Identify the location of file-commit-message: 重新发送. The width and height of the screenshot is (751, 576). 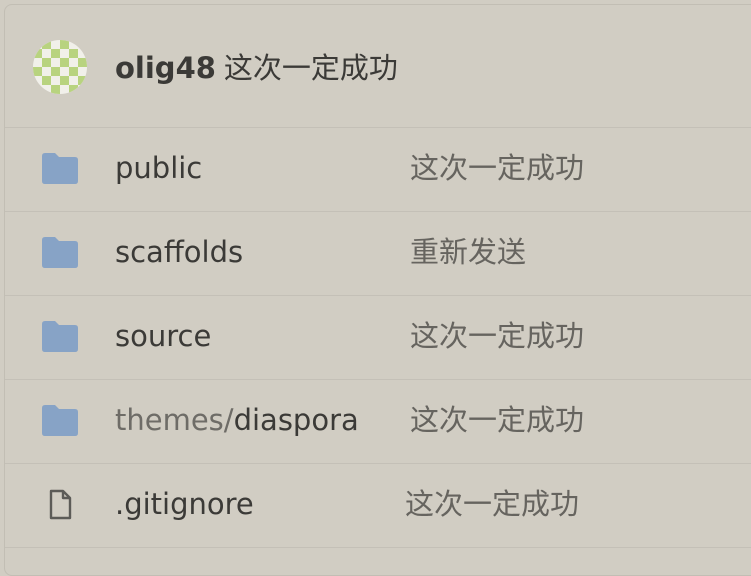
(468, 252).